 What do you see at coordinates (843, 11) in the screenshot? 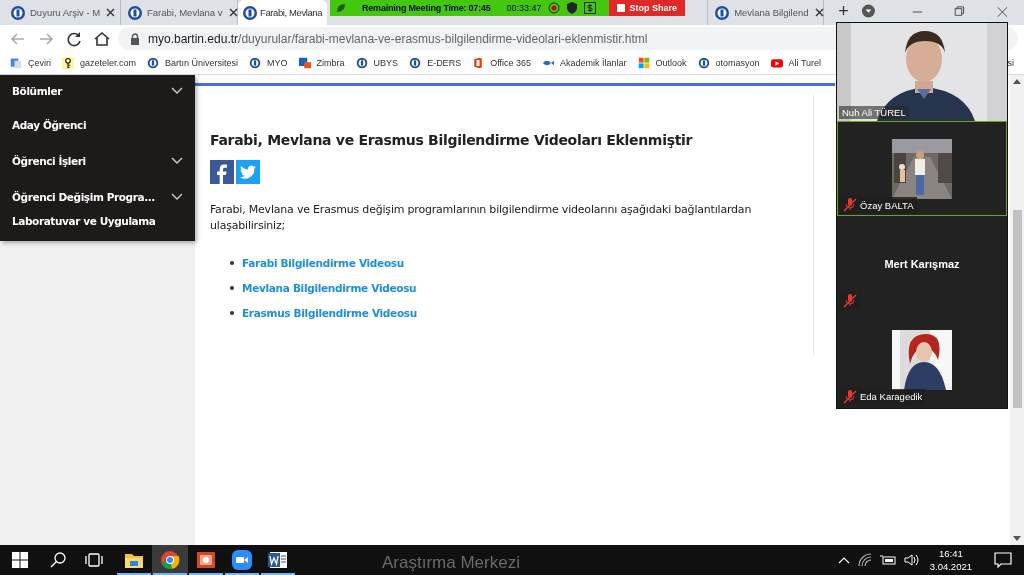
I see `new-tab-button: +` at bounding box center [843, 11].